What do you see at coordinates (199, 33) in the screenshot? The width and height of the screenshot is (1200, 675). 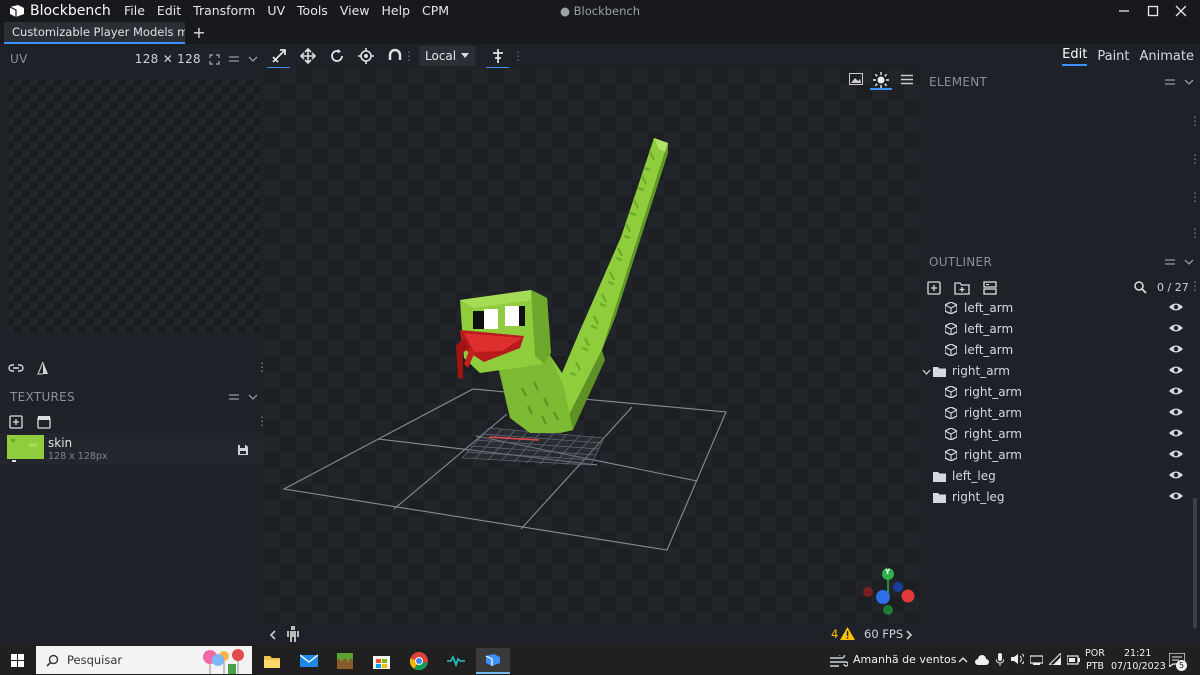 I see `new-tab-button: +` at bounding box center [199, 33].